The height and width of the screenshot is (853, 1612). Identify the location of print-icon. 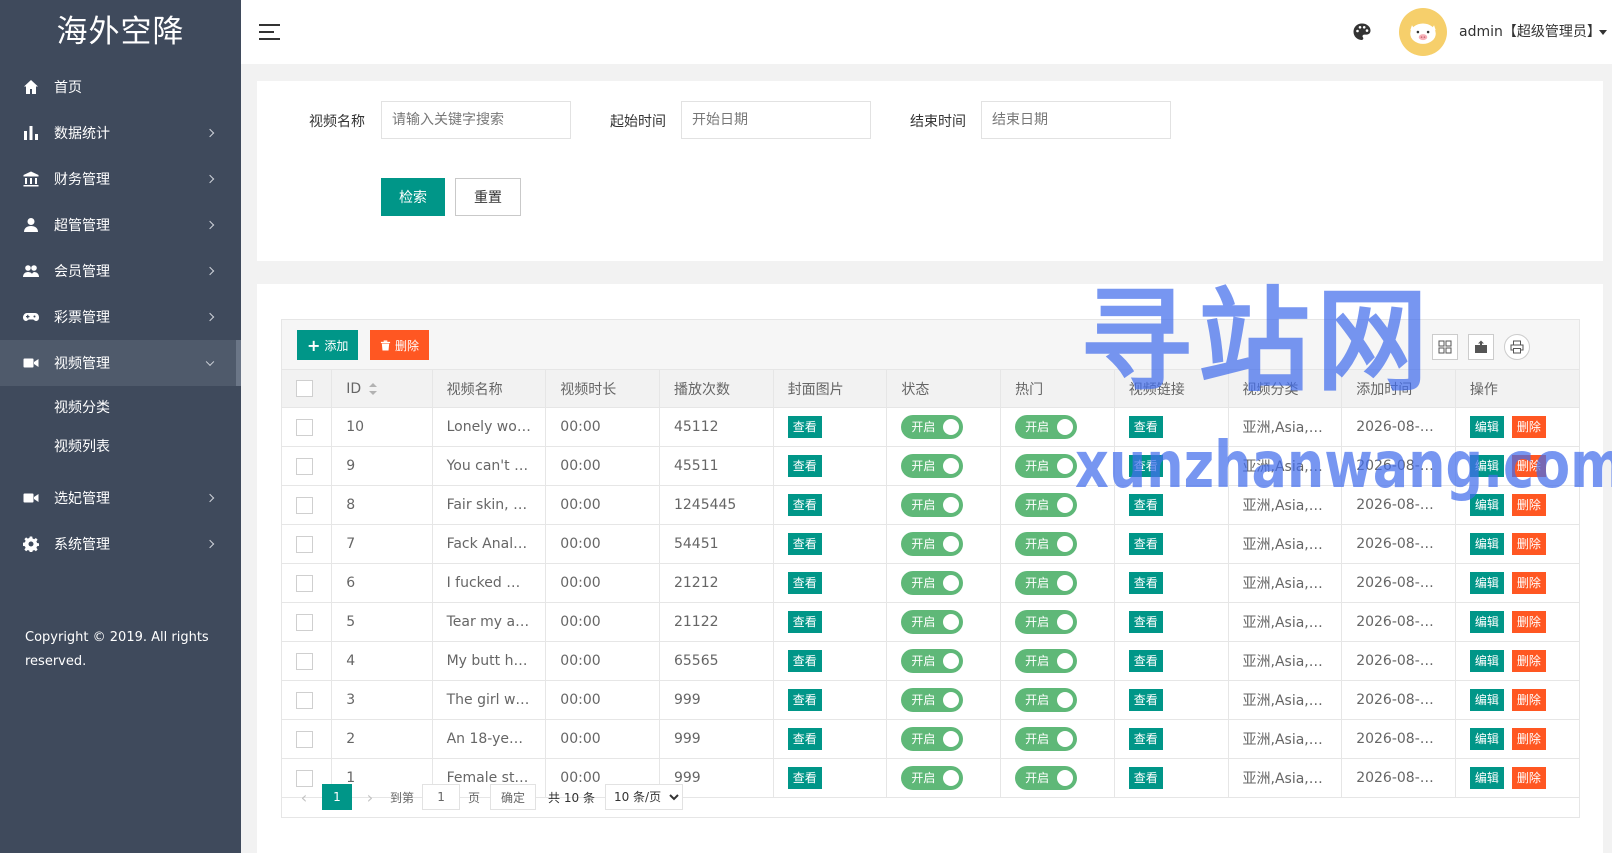
(1517, 347).